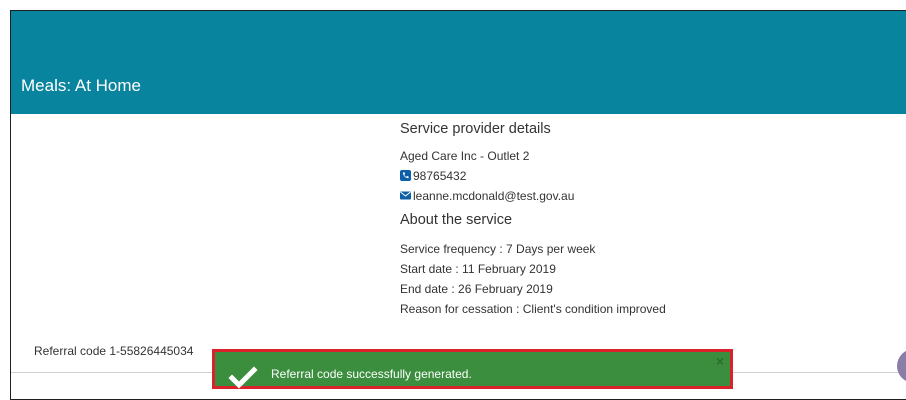 The width and height of the screenshot is (906, 400). Describe the element at coordinates (456, 220) in the screenshot. I see `service-heading: About the service` at that location.